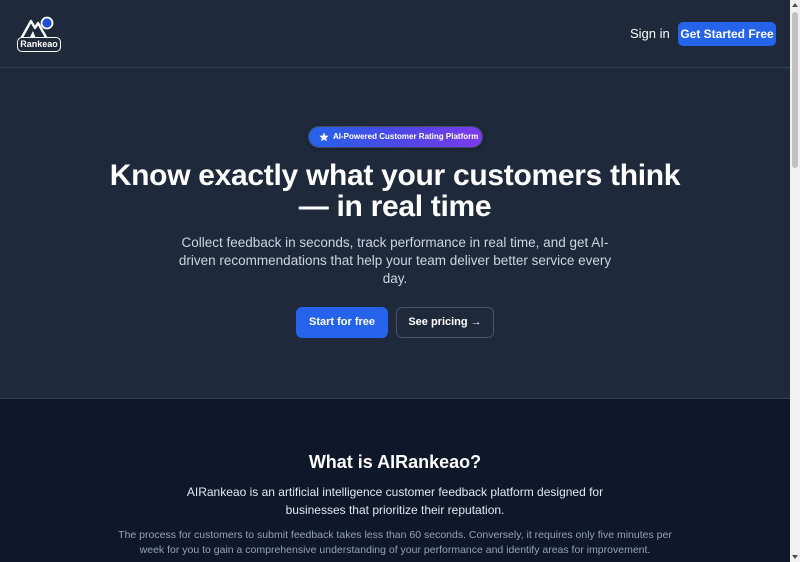 This screenshot has height=562, width=800. I want to click on scroll-up-arrow-icon, so click(795, 5).